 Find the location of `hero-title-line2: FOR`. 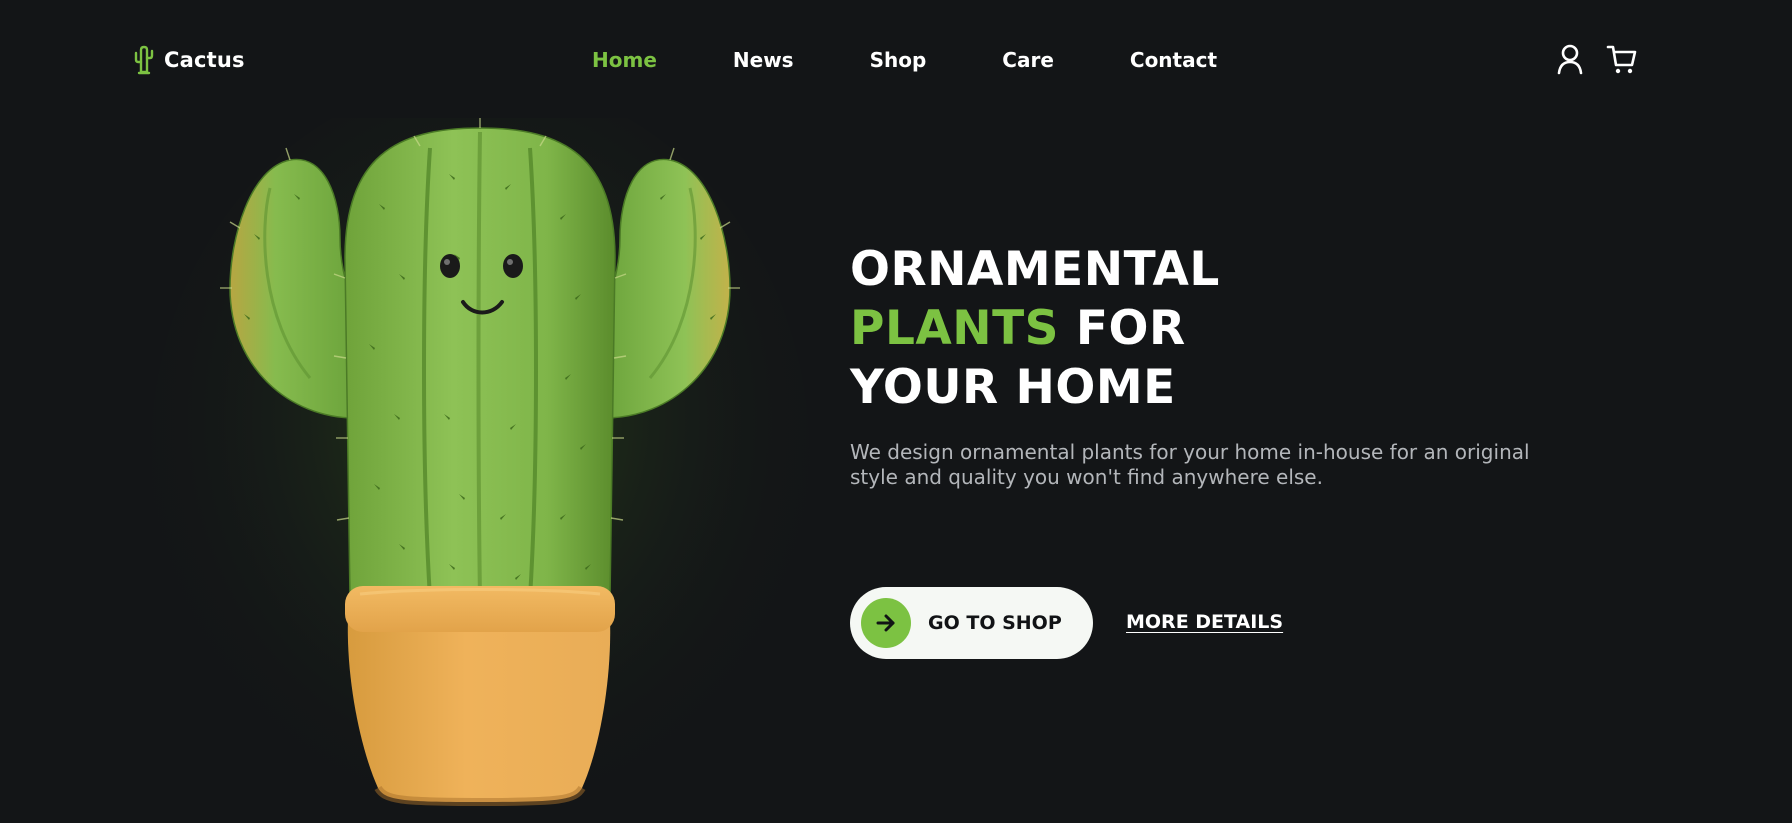

hero-title-line2: FOR is located at coordinates (1130, 328).